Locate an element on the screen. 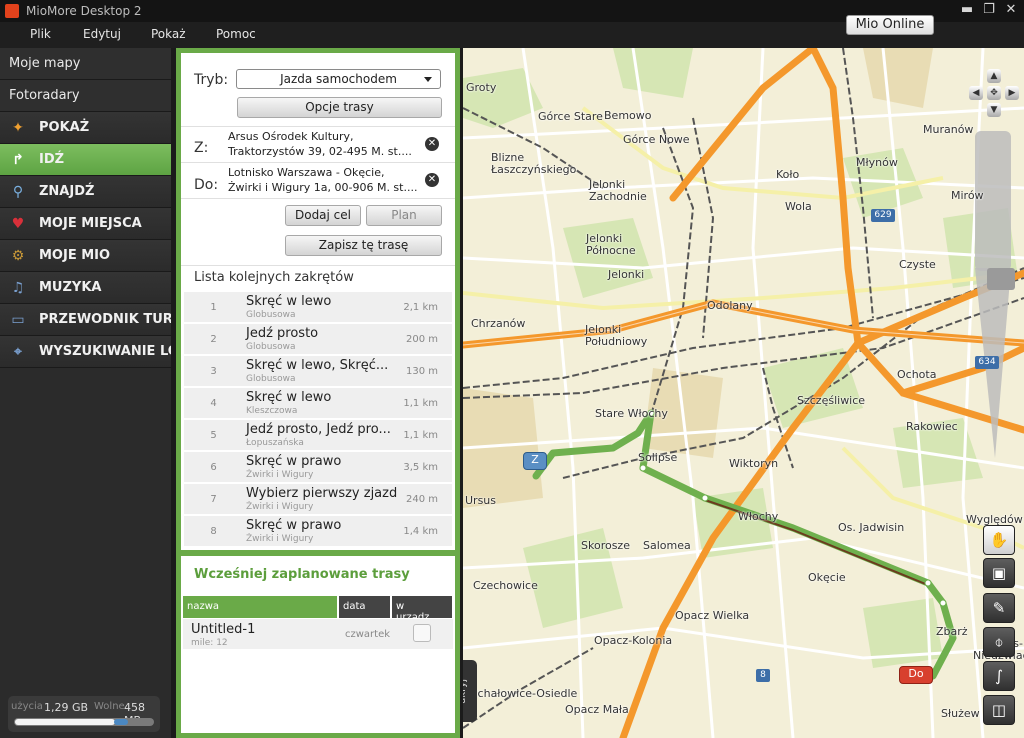 The height and width of the screenshot is (738, 1024). mode-select: Jazda samochodem is located at coordinates (338, 79).